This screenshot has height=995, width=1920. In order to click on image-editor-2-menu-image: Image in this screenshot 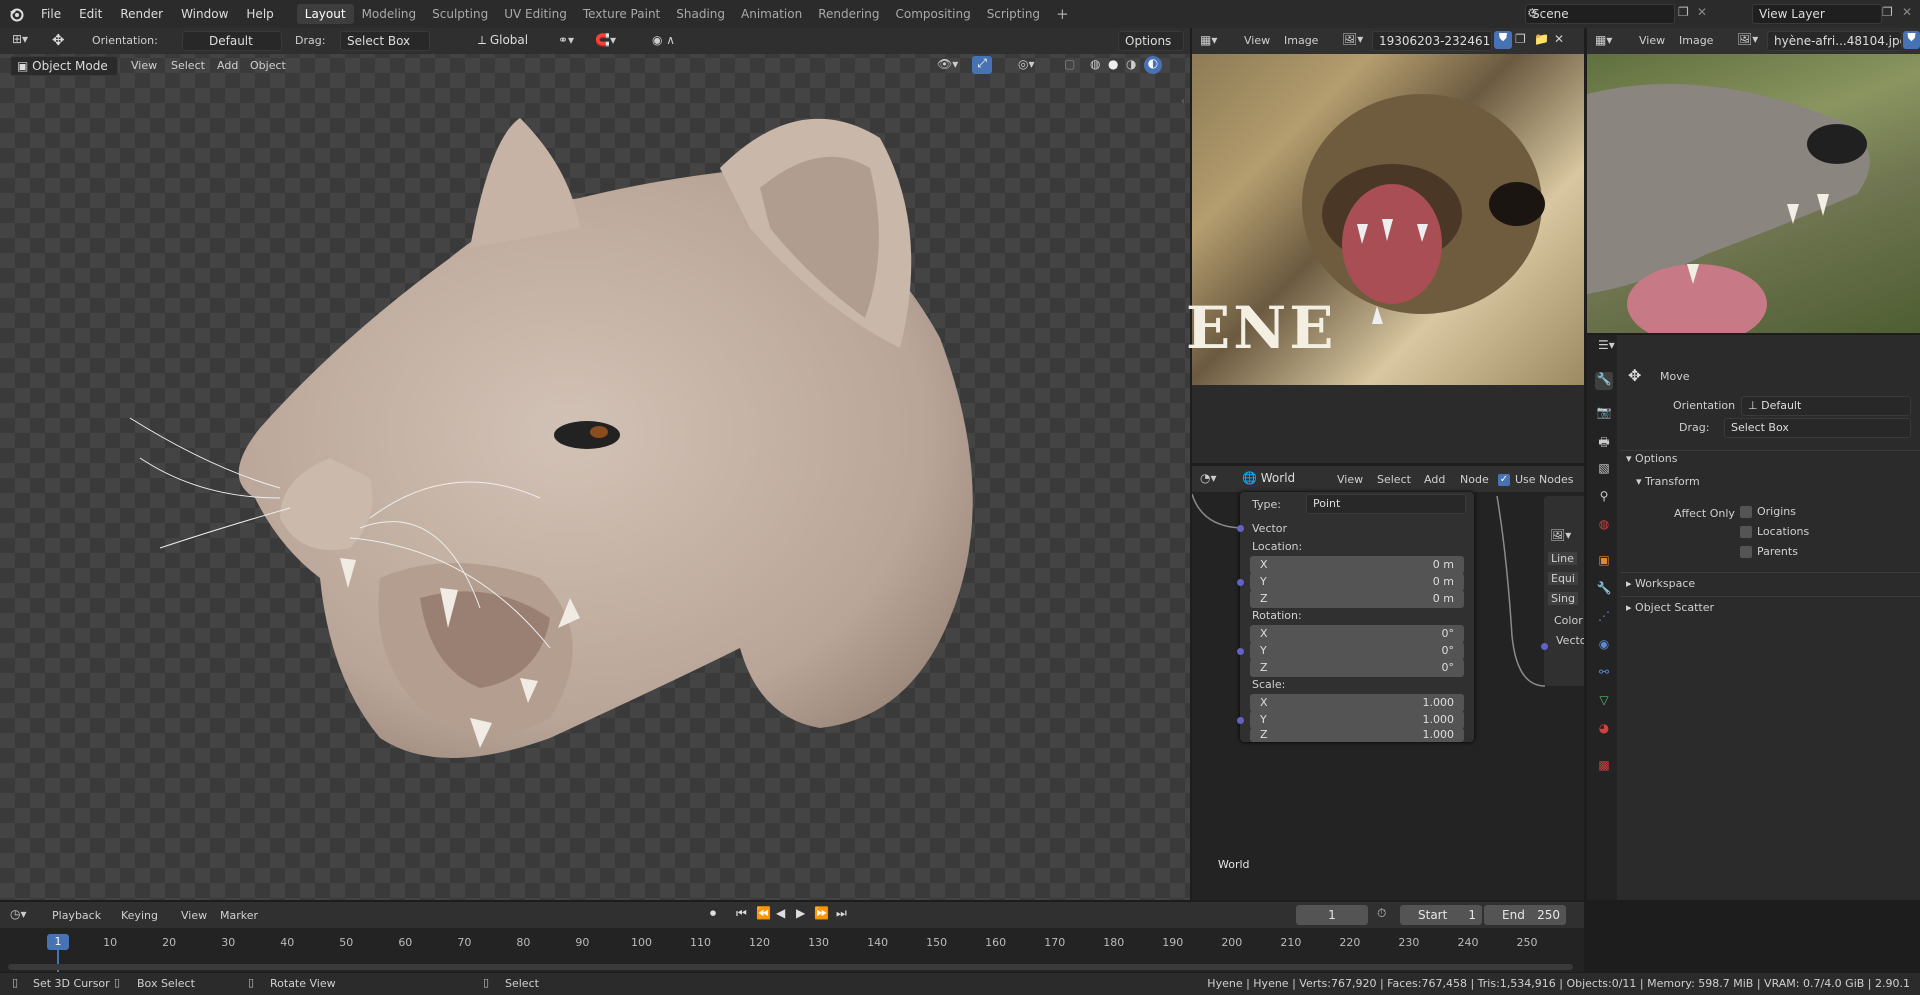, I will do `click(1696, 40)`.